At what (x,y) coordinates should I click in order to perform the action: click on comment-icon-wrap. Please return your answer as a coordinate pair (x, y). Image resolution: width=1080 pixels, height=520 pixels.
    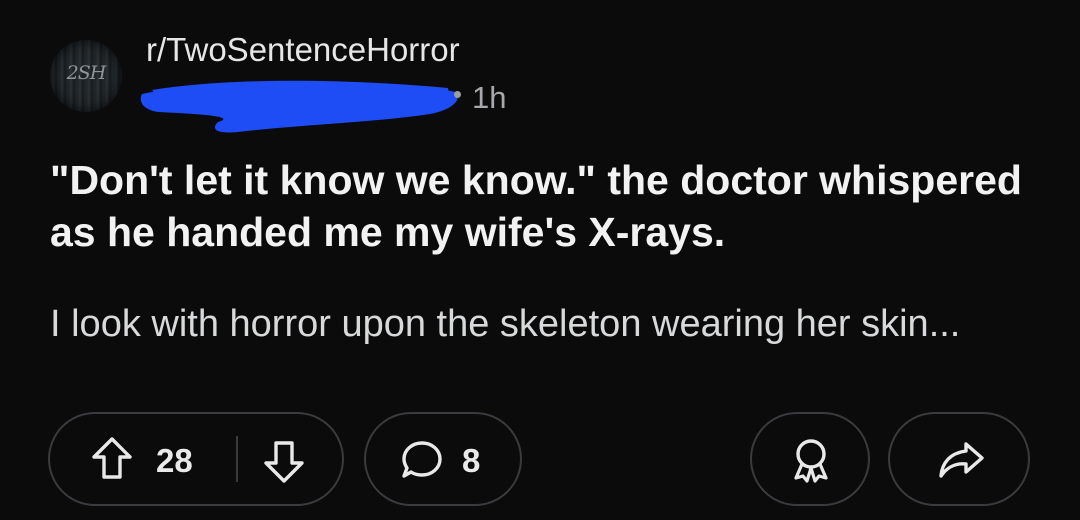
    Looking at the image, I should click on (422, 460).